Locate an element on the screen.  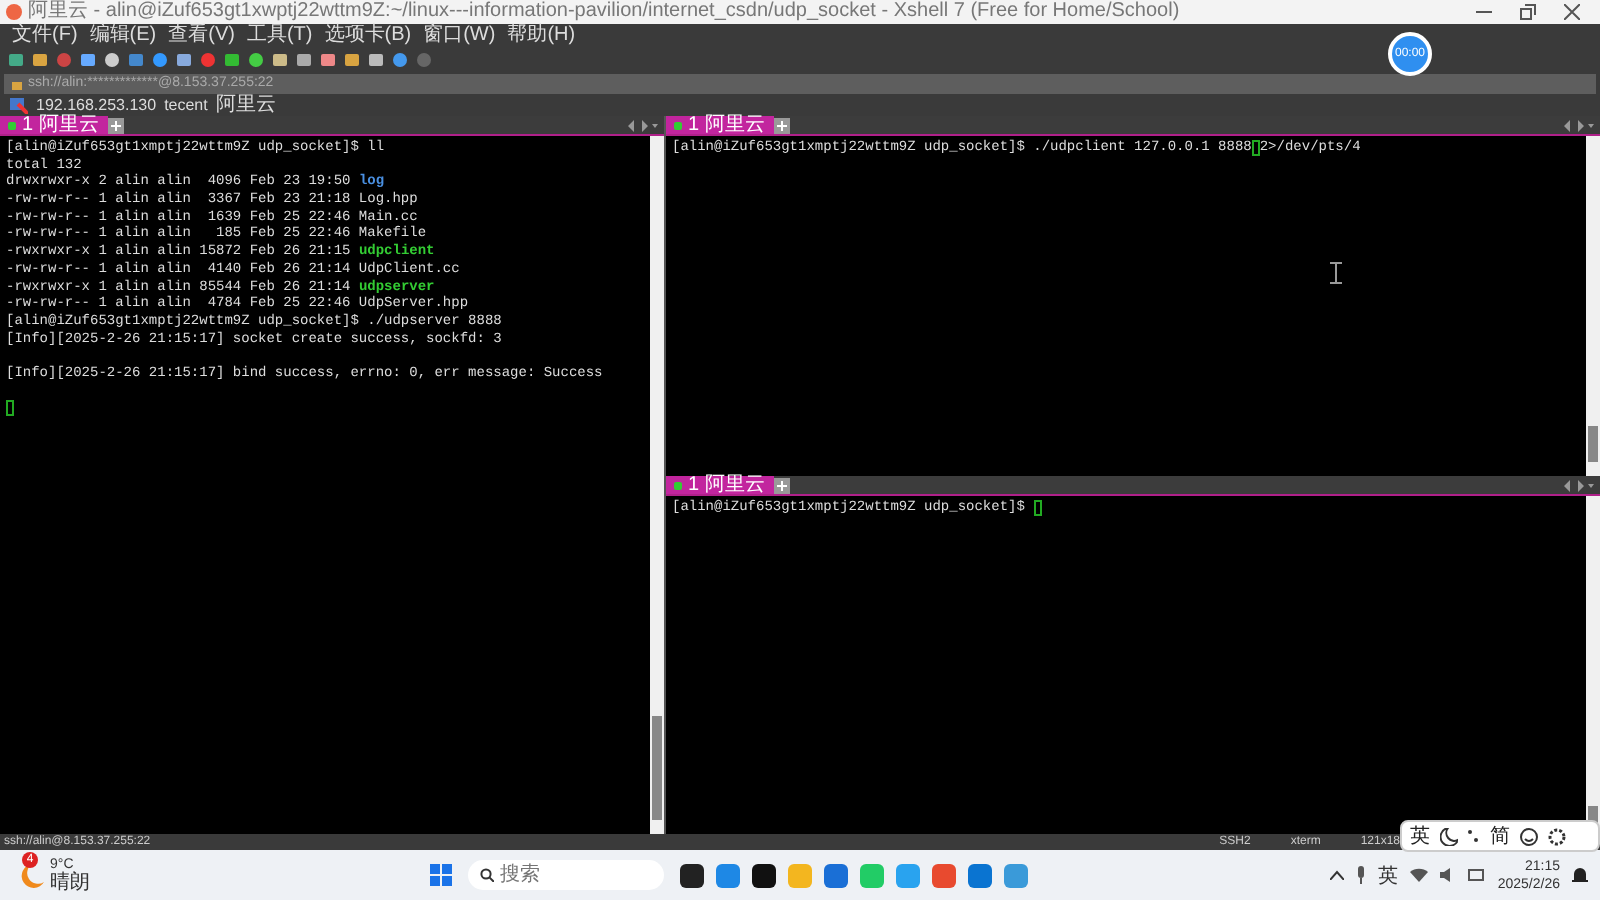
ime-script: 简 is located at coordinates (1500, 836).